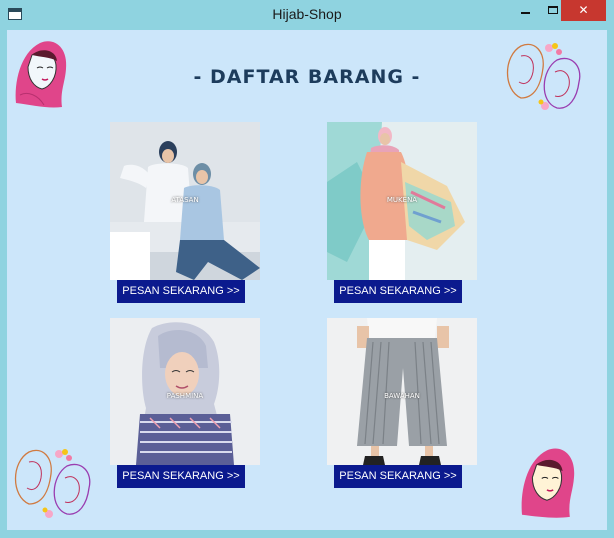 This screenshot has width=614, height=538. Describe the element at coordinates (307, 77) in the screenshot. I see `page-title: - DAFTAR BARANG -` at that location.